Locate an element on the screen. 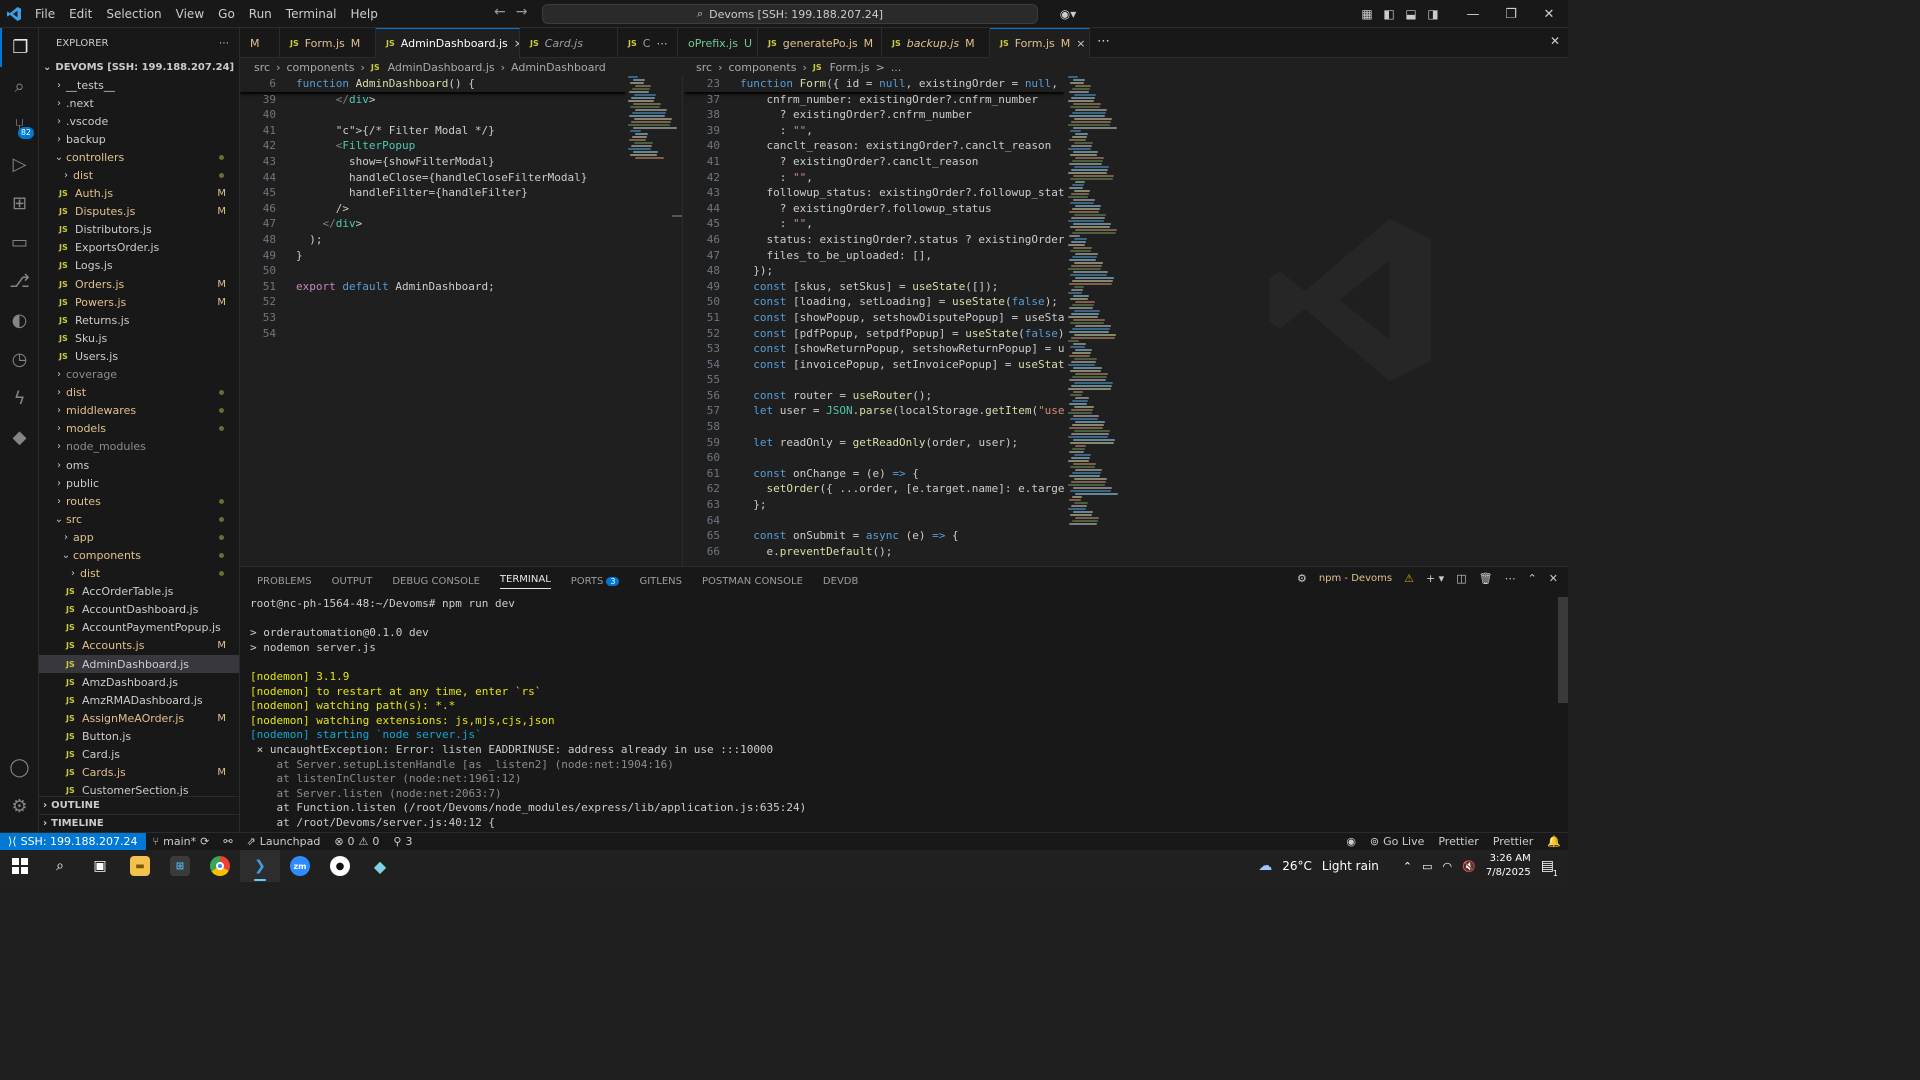  diamond-app-icon: ◆ is located at coordinates (380, 866).